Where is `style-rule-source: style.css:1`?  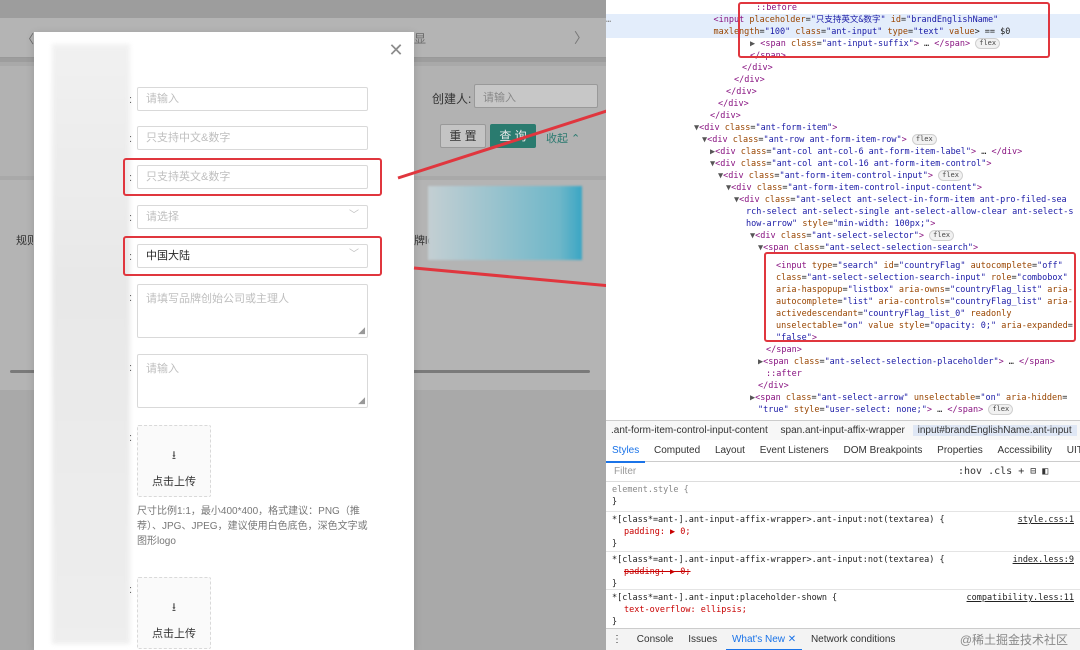
style-rule-source: style.css:1 is located at coordinates (1046, 520).